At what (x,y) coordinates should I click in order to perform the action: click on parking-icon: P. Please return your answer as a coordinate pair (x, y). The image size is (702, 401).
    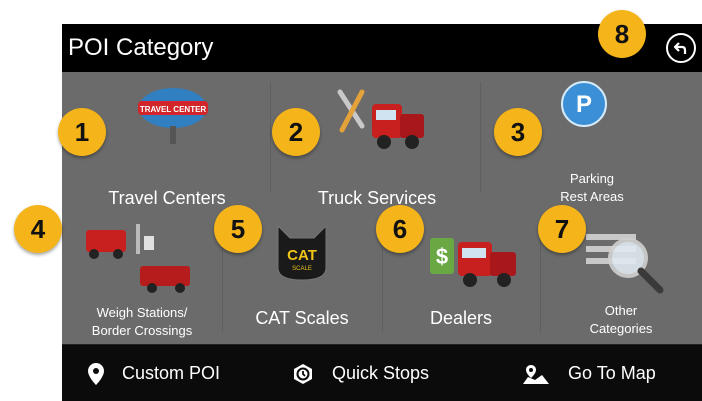
    Looking at the image, I should click on (584, 104).